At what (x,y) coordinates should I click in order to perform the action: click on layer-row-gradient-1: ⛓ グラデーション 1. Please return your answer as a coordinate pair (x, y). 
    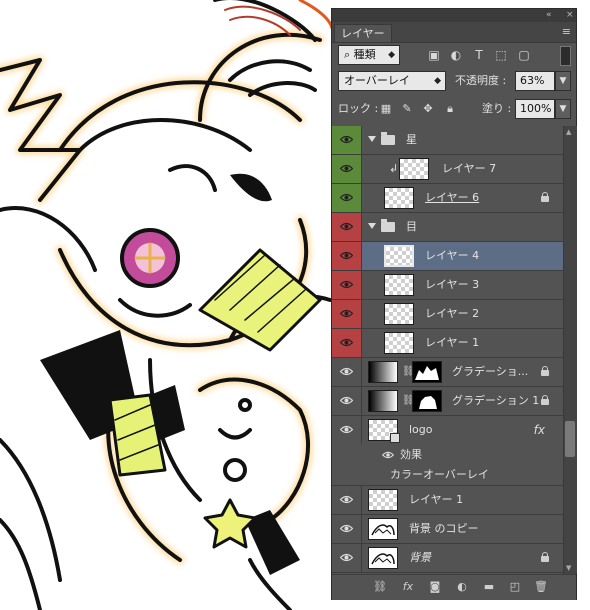
    Looking at the image, I should click on (447, 401).